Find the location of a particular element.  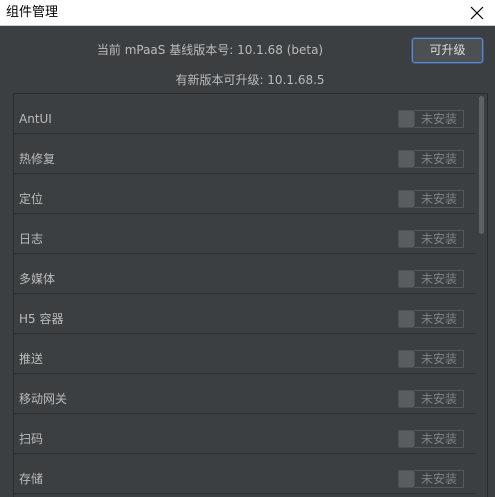

component-row-push: 推送 未安装 is located at coordinates (245, 354).